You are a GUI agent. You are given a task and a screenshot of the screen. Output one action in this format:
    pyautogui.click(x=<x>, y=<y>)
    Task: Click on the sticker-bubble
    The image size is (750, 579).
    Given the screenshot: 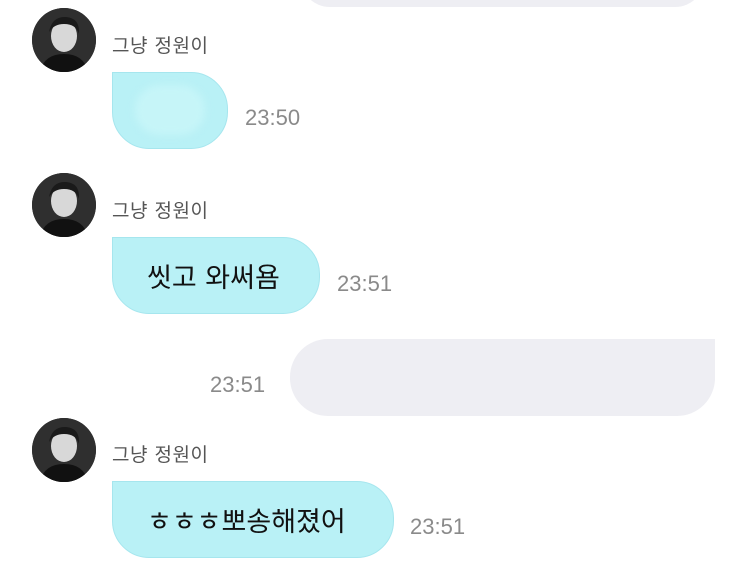 What is the action you would take?
    pyautogui.click(x=170, y=110)
    